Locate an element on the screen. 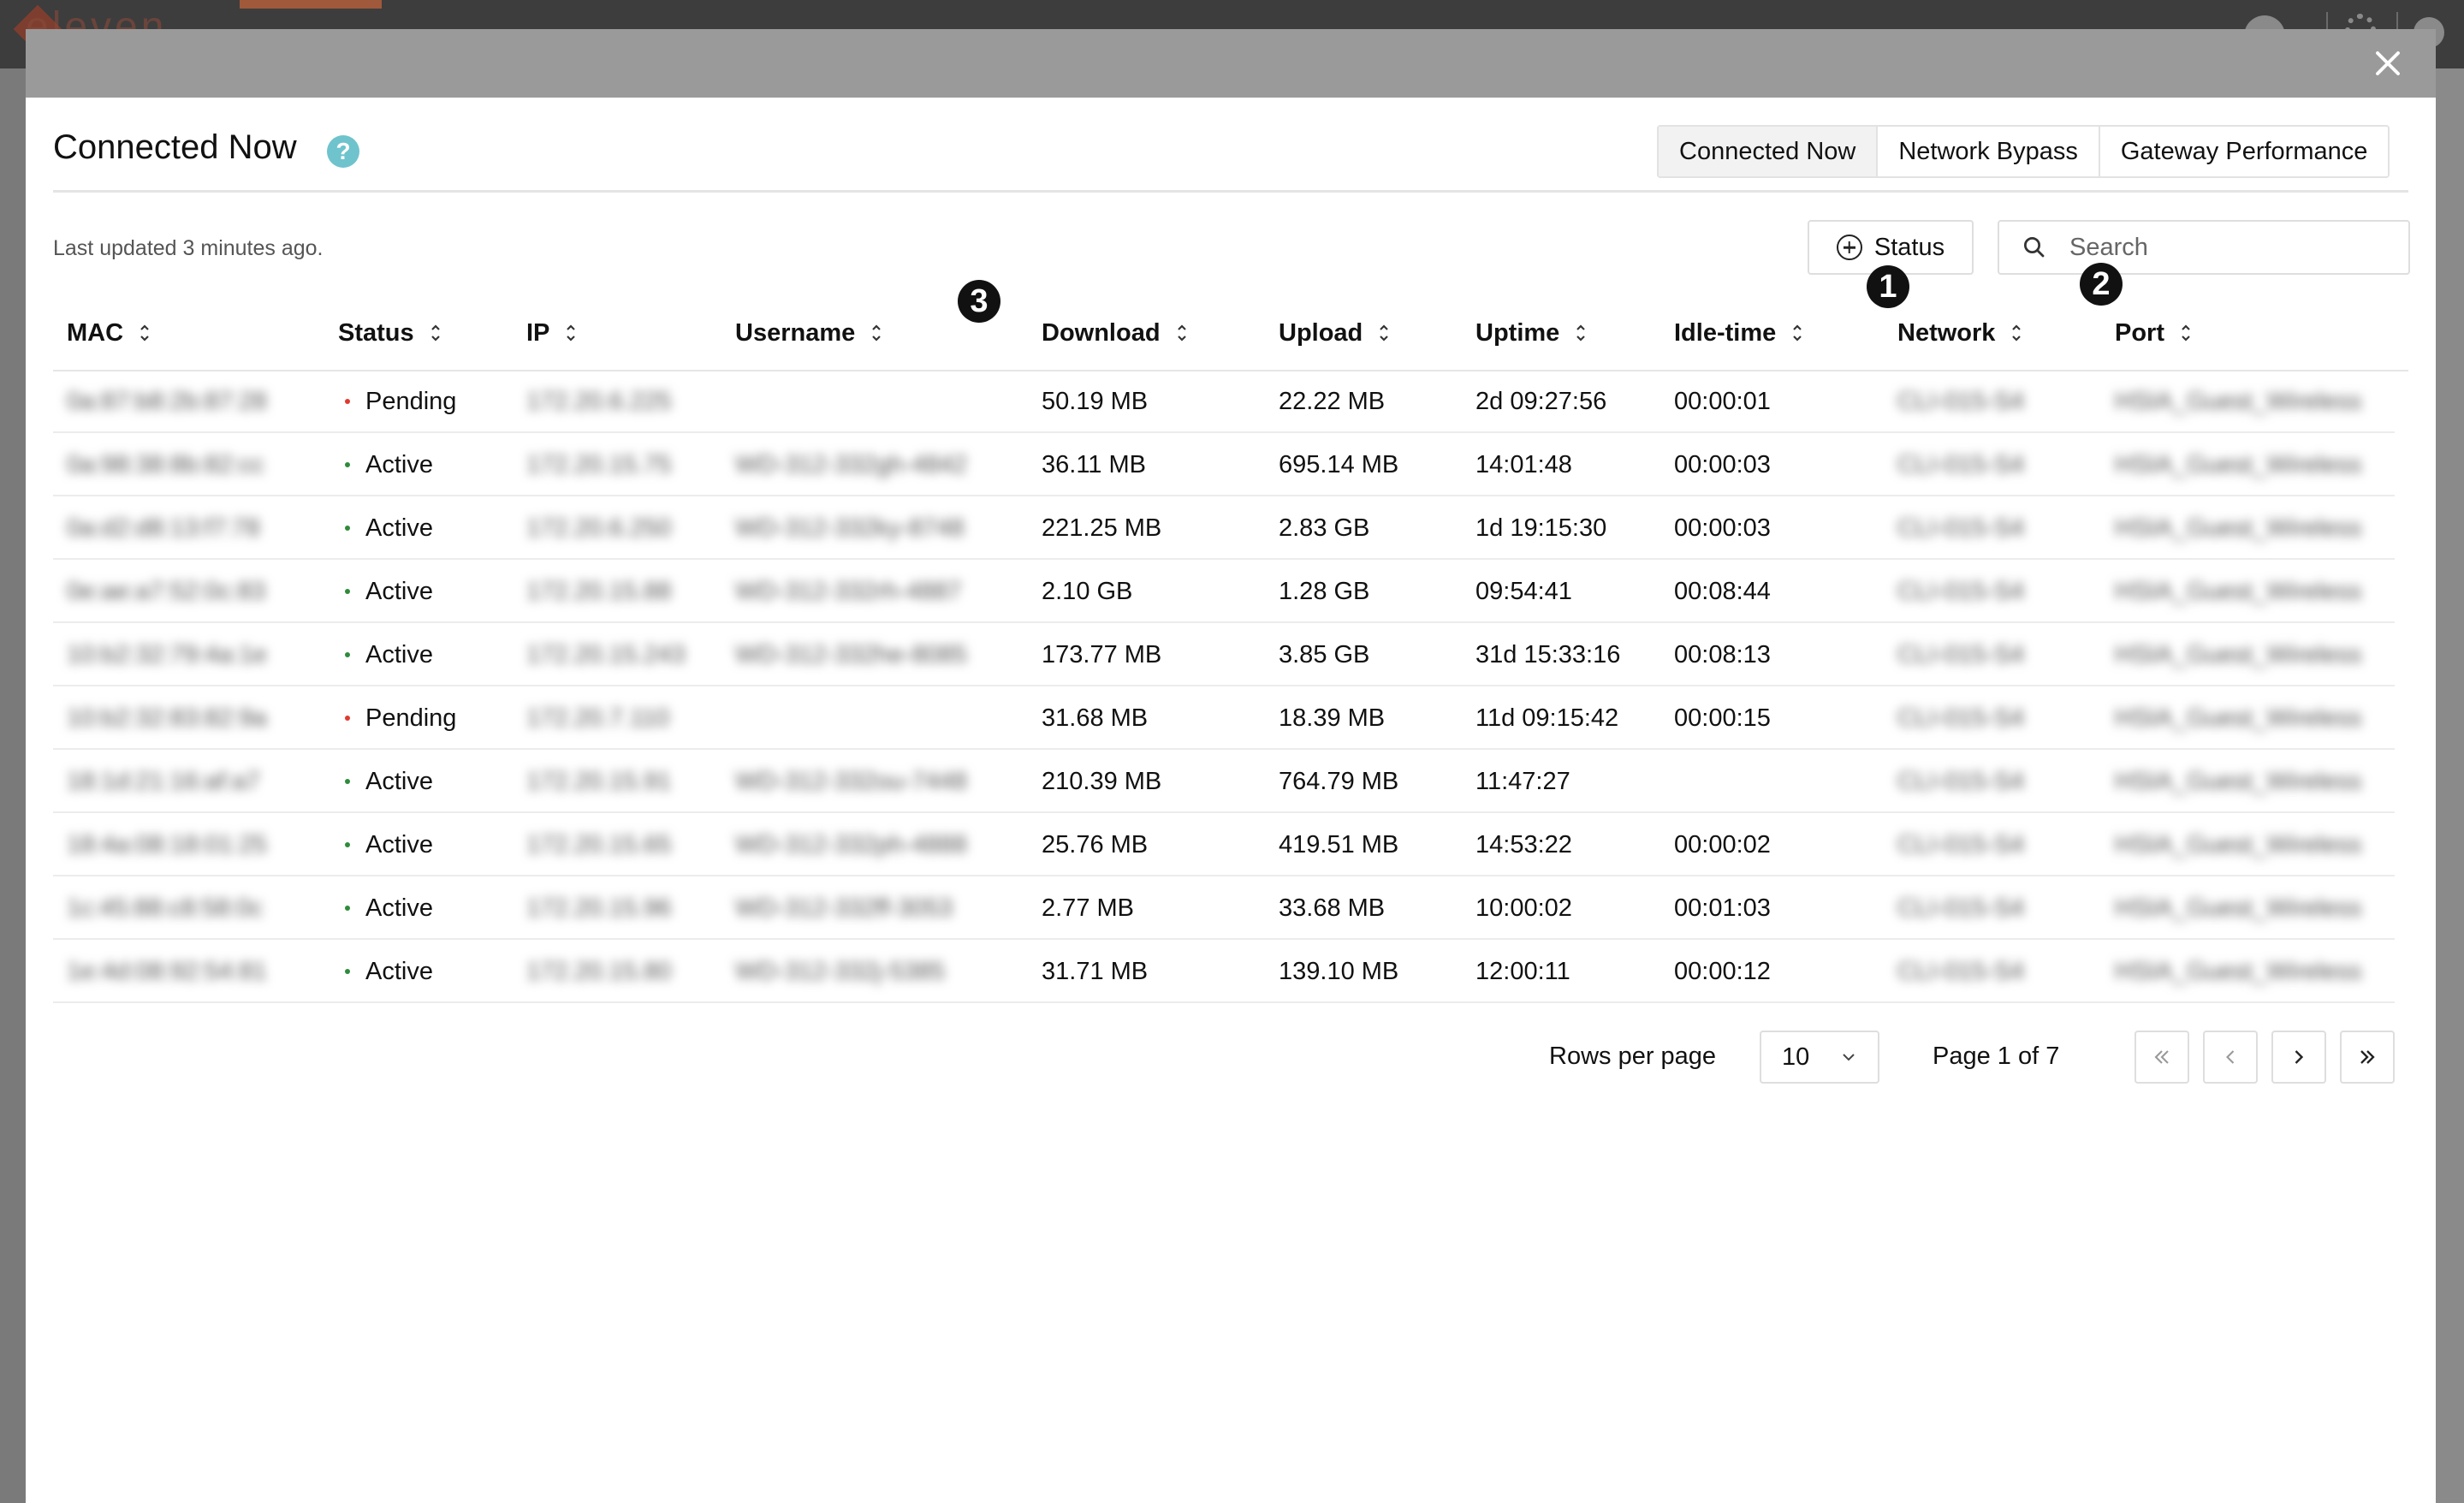  cell-username is located at coordinates (874, 402).